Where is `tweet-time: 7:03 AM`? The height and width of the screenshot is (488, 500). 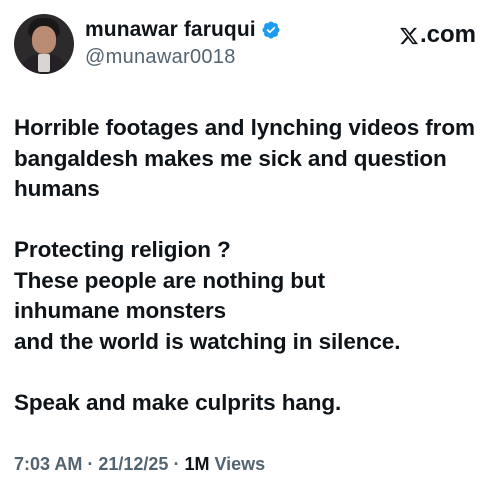
tweet-time: 7:03 AM is located at coordinates (48, 464).